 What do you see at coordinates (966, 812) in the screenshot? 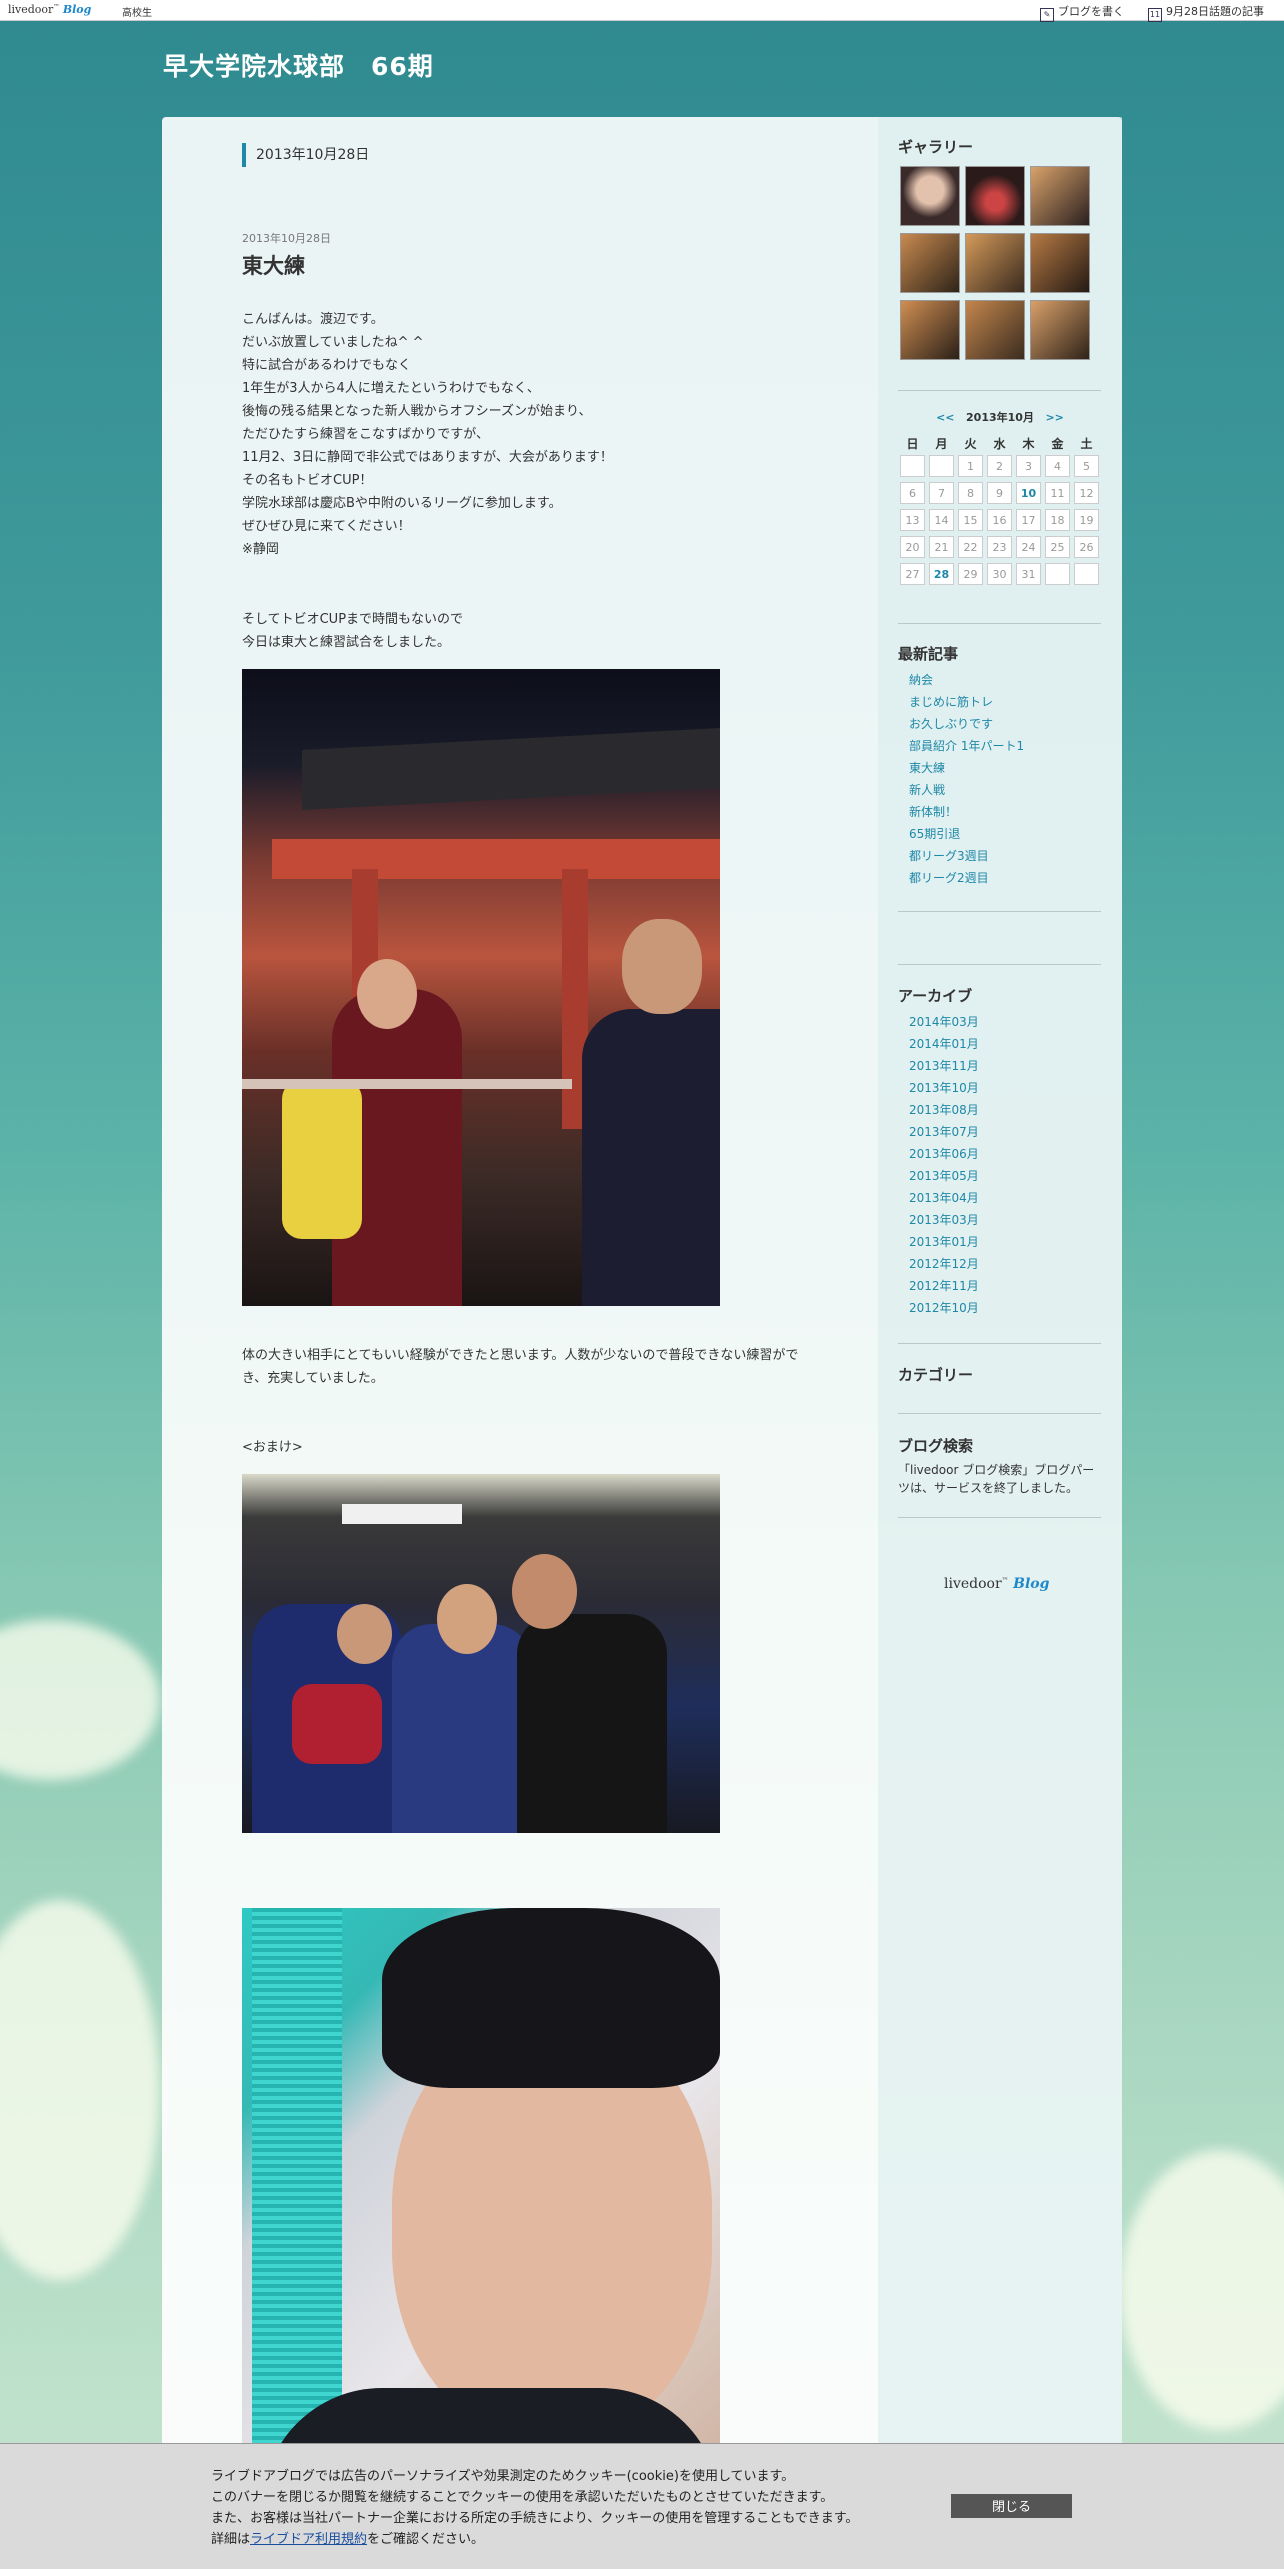
I see `recent-post-link: 新体制！` at bounding box center [966, 812].